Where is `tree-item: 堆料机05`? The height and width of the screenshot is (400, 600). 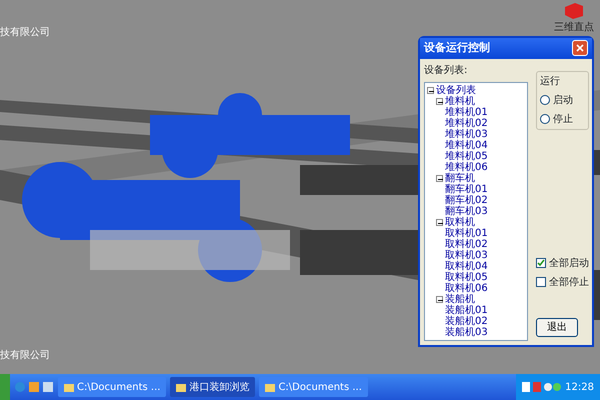 tree-item: 堆料机05 is located at coordinates (466, 156).